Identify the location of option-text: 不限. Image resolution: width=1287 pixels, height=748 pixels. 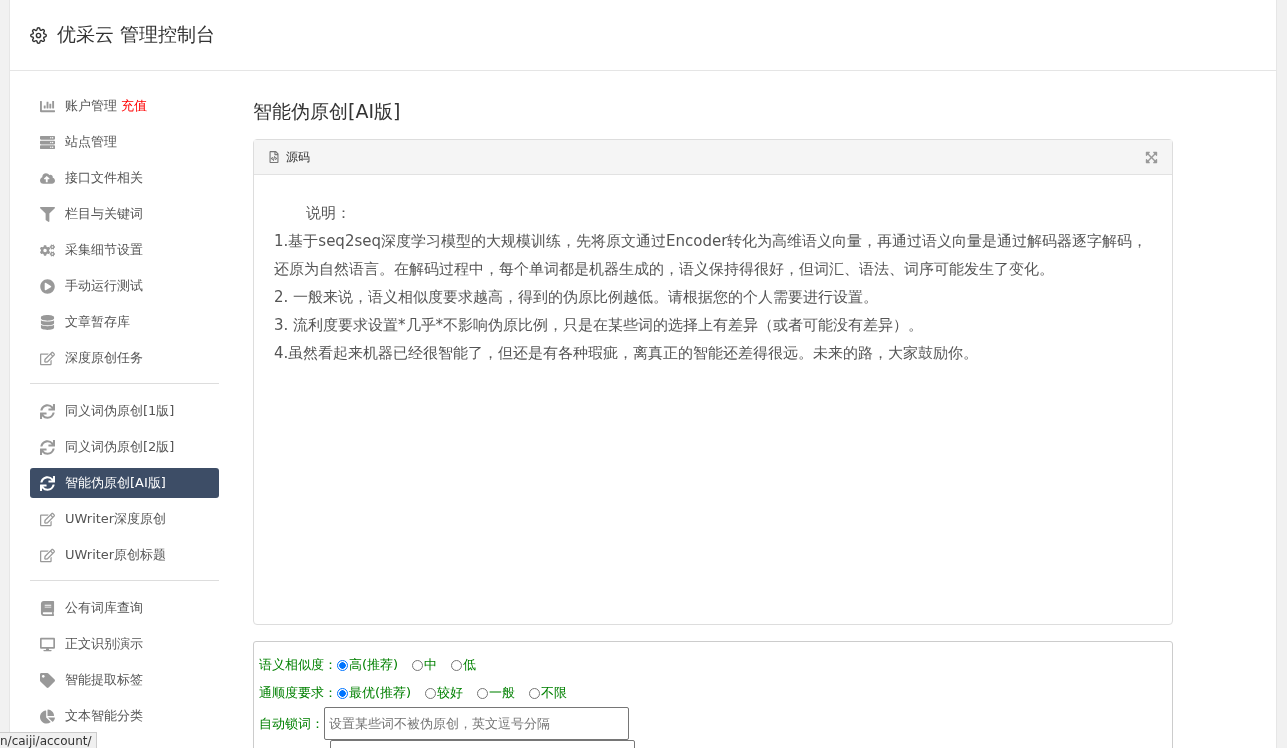
(554, 693).